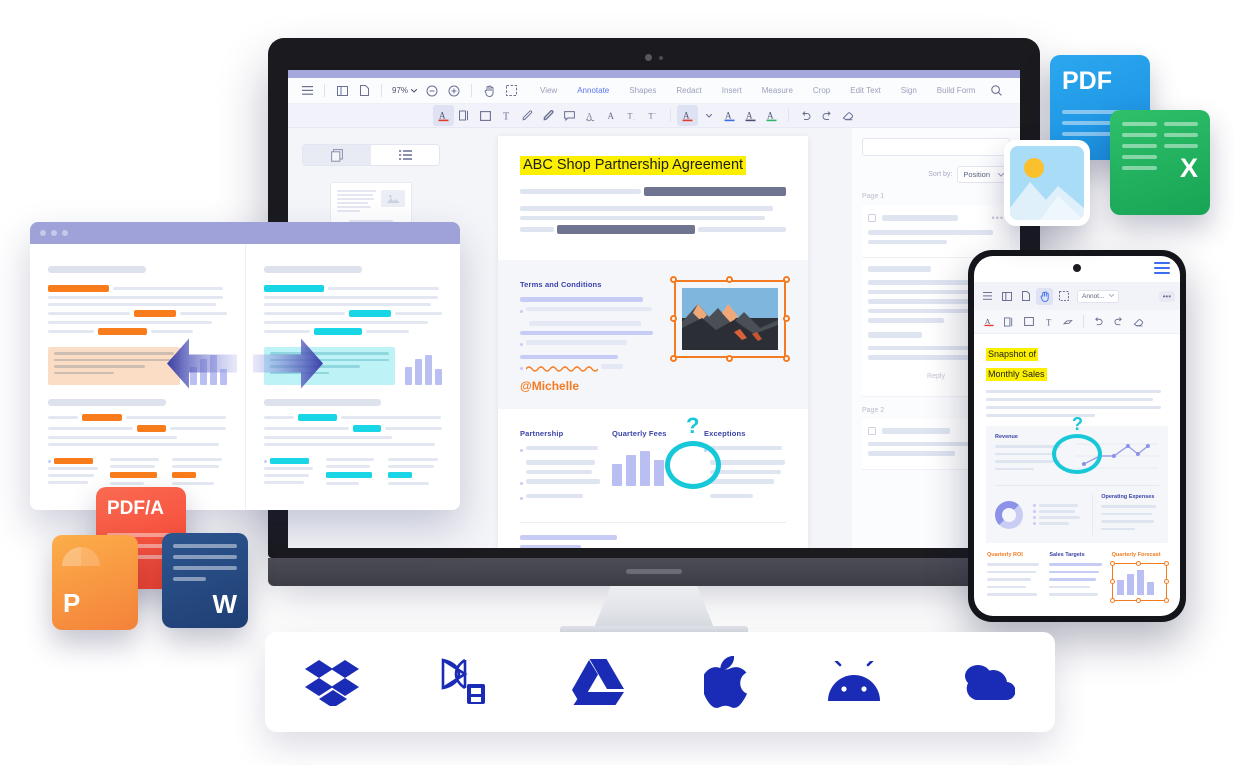 This screenshot has width=1234, height=765. I want to click on mobile-more-icon: •••, so click(1166, 296).